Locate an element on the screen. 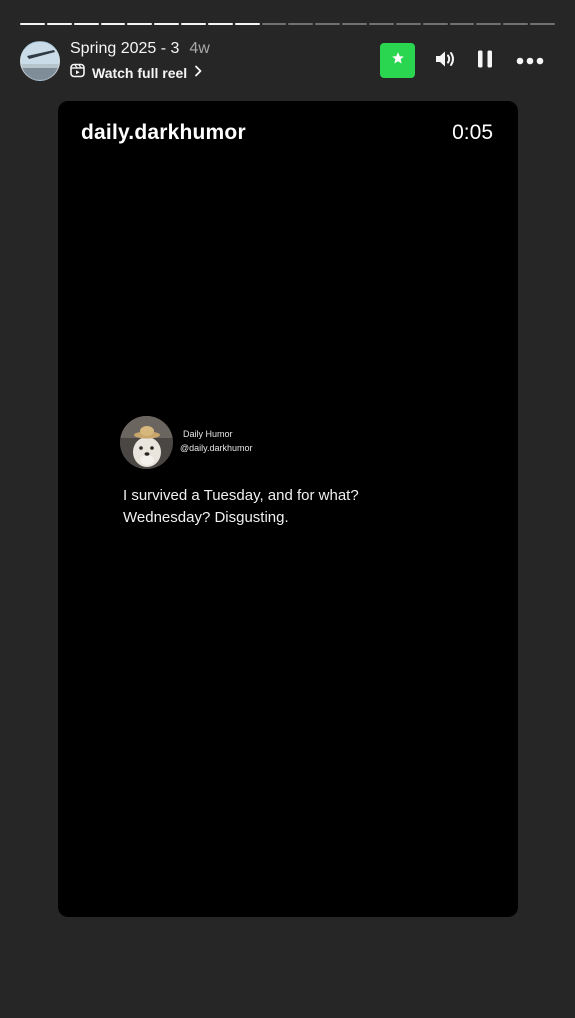 This screenshot has height=1018, width=575. video-username: daily.darkhumor is located at coordinates (163, 132).